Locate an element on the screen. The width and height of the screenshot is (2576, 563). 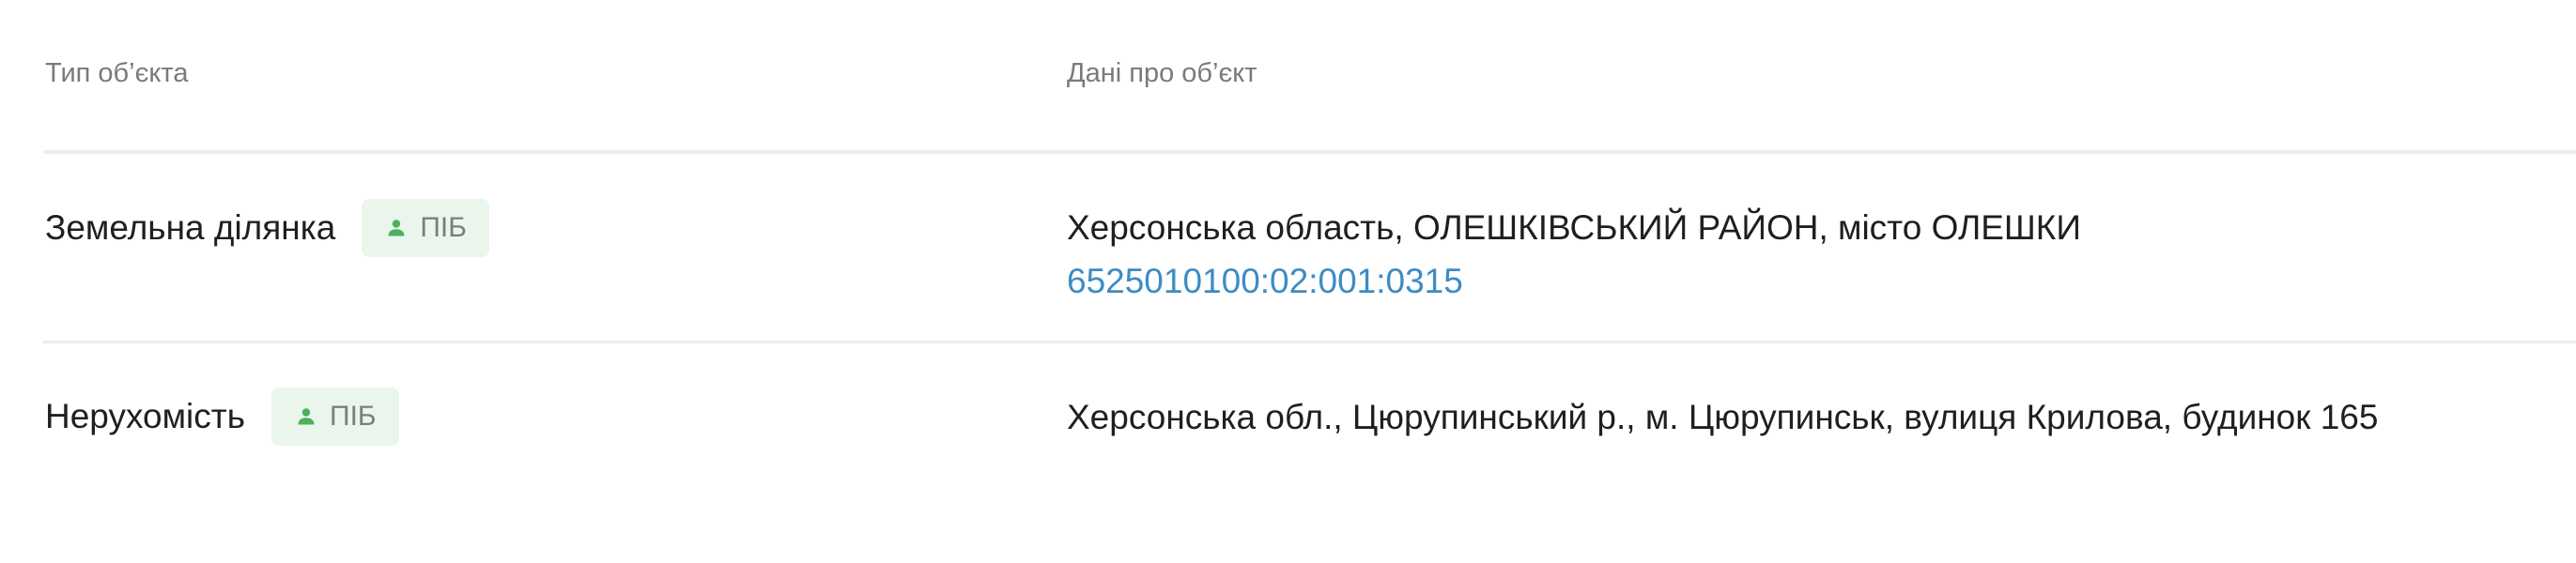
object-type-cell: Нерухомість ПІБ is located at coordinates (222, 417).